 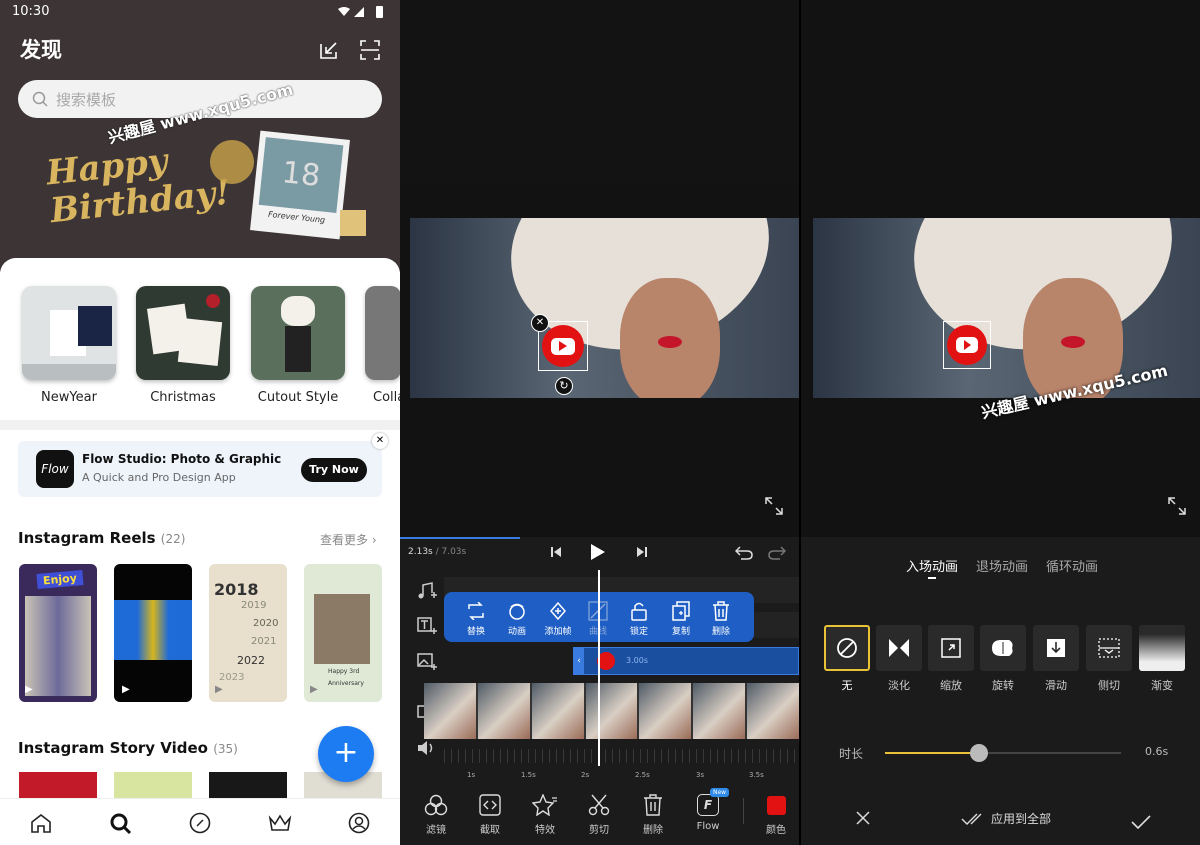 What do you see at coordinates (756, 775) in the screenshot?
I see `tick-label: 3.5s` at bounding box center [756, 775].